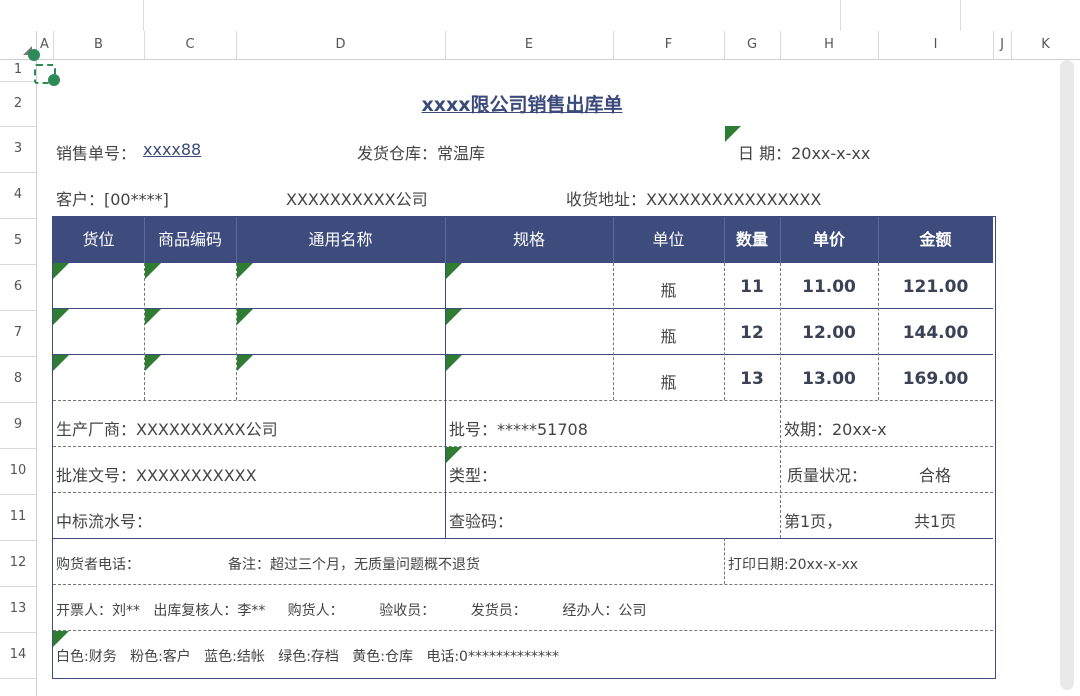 This screenshot has width=1080, height=696. I want to click on name-box, so click(72, 15).